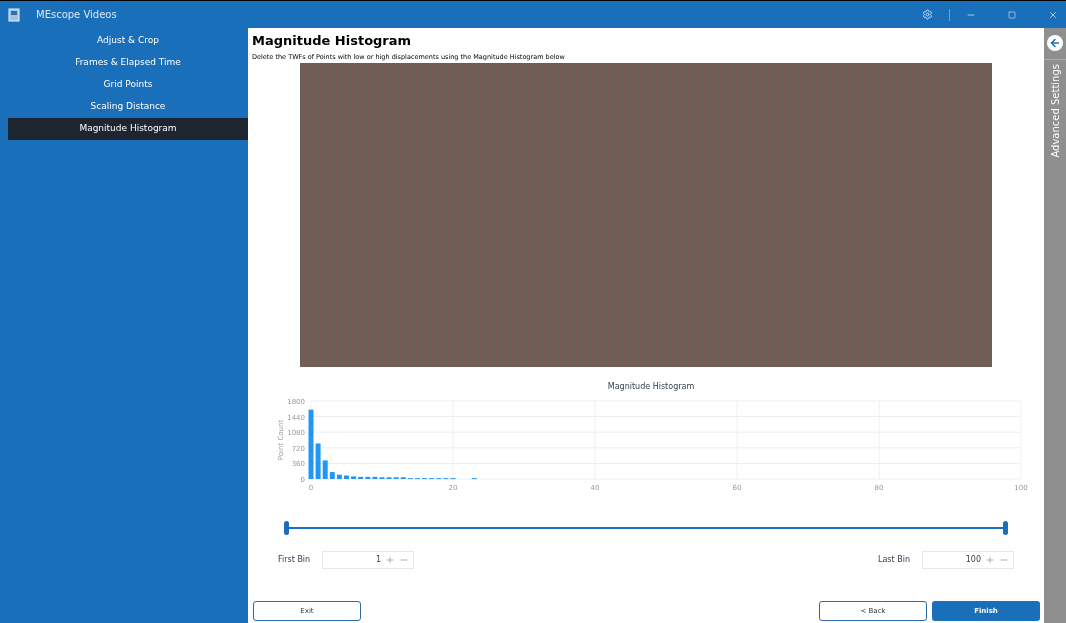  I want to click on range-slider, so click(646, 528).